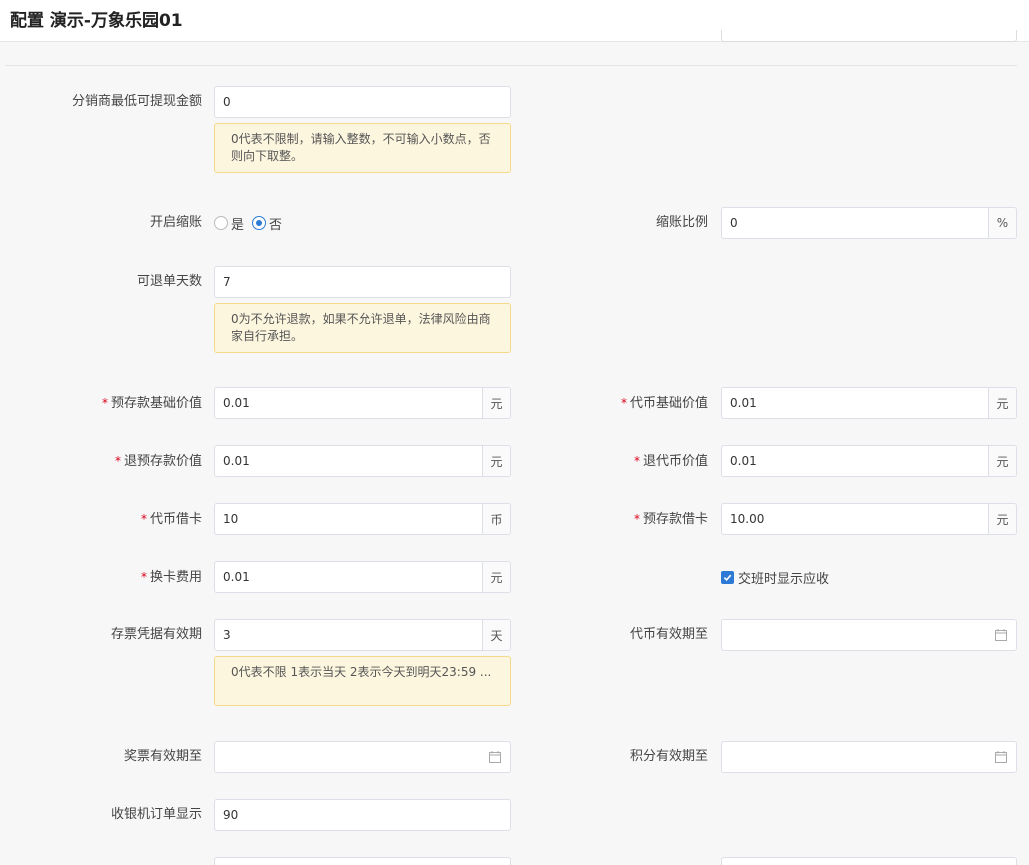 The height and width of the screenshot is (865, 1029). Describe the element at coordinates (362, 815) in the screenshot. I see `pos-orders-input: 90` at that location.